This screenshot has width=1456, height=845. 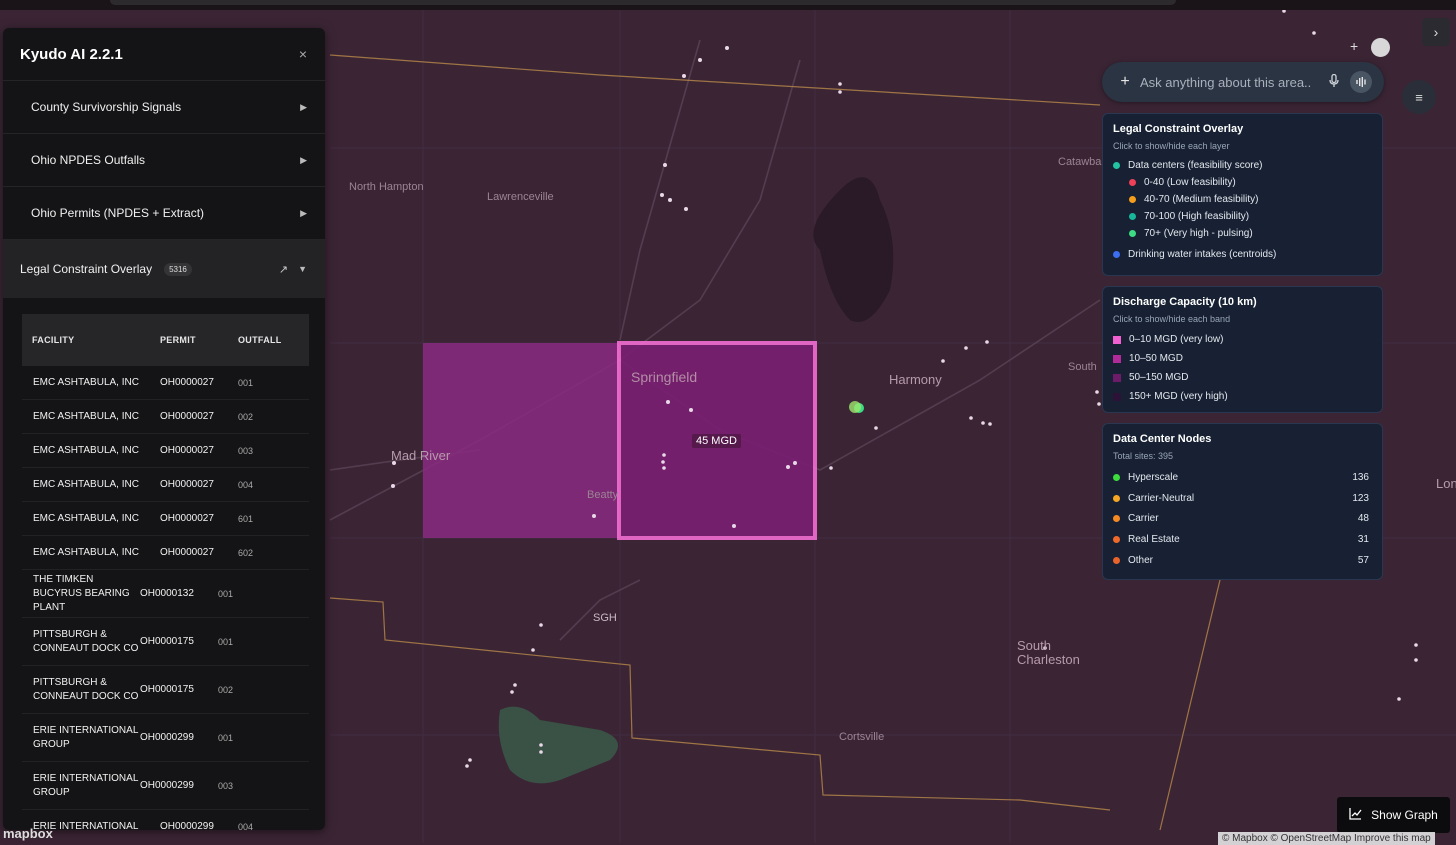 I want to click on close-icon: ×, so click(x=303, y=54).